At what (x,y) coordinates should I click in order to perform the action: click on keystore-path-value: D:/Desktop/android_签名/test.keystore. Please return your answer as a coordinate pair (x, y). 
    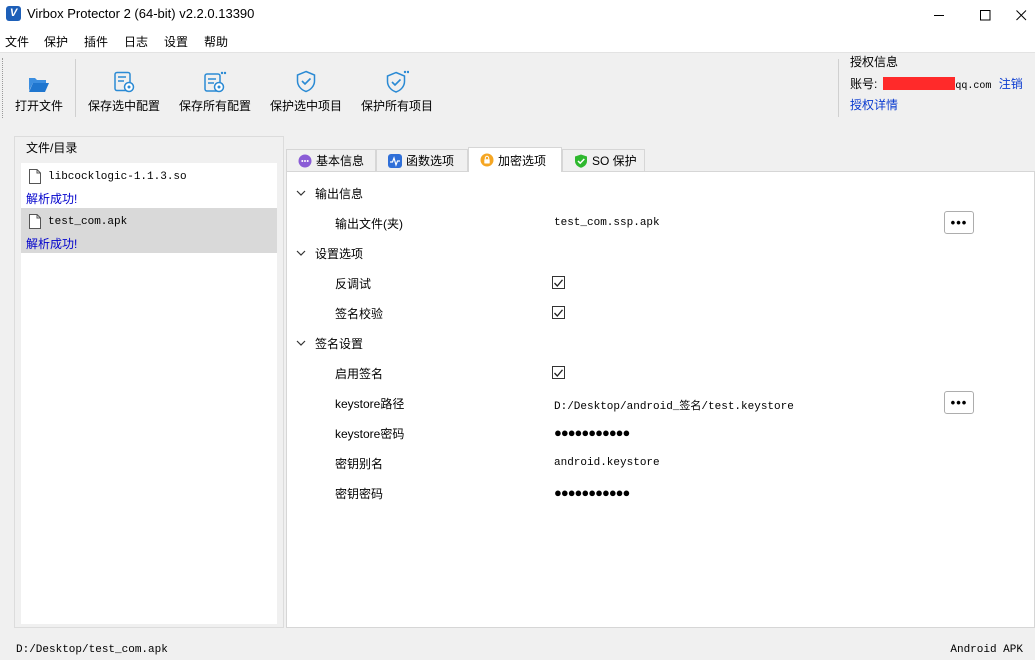
    Looking at the image, I should click on (674, 405).